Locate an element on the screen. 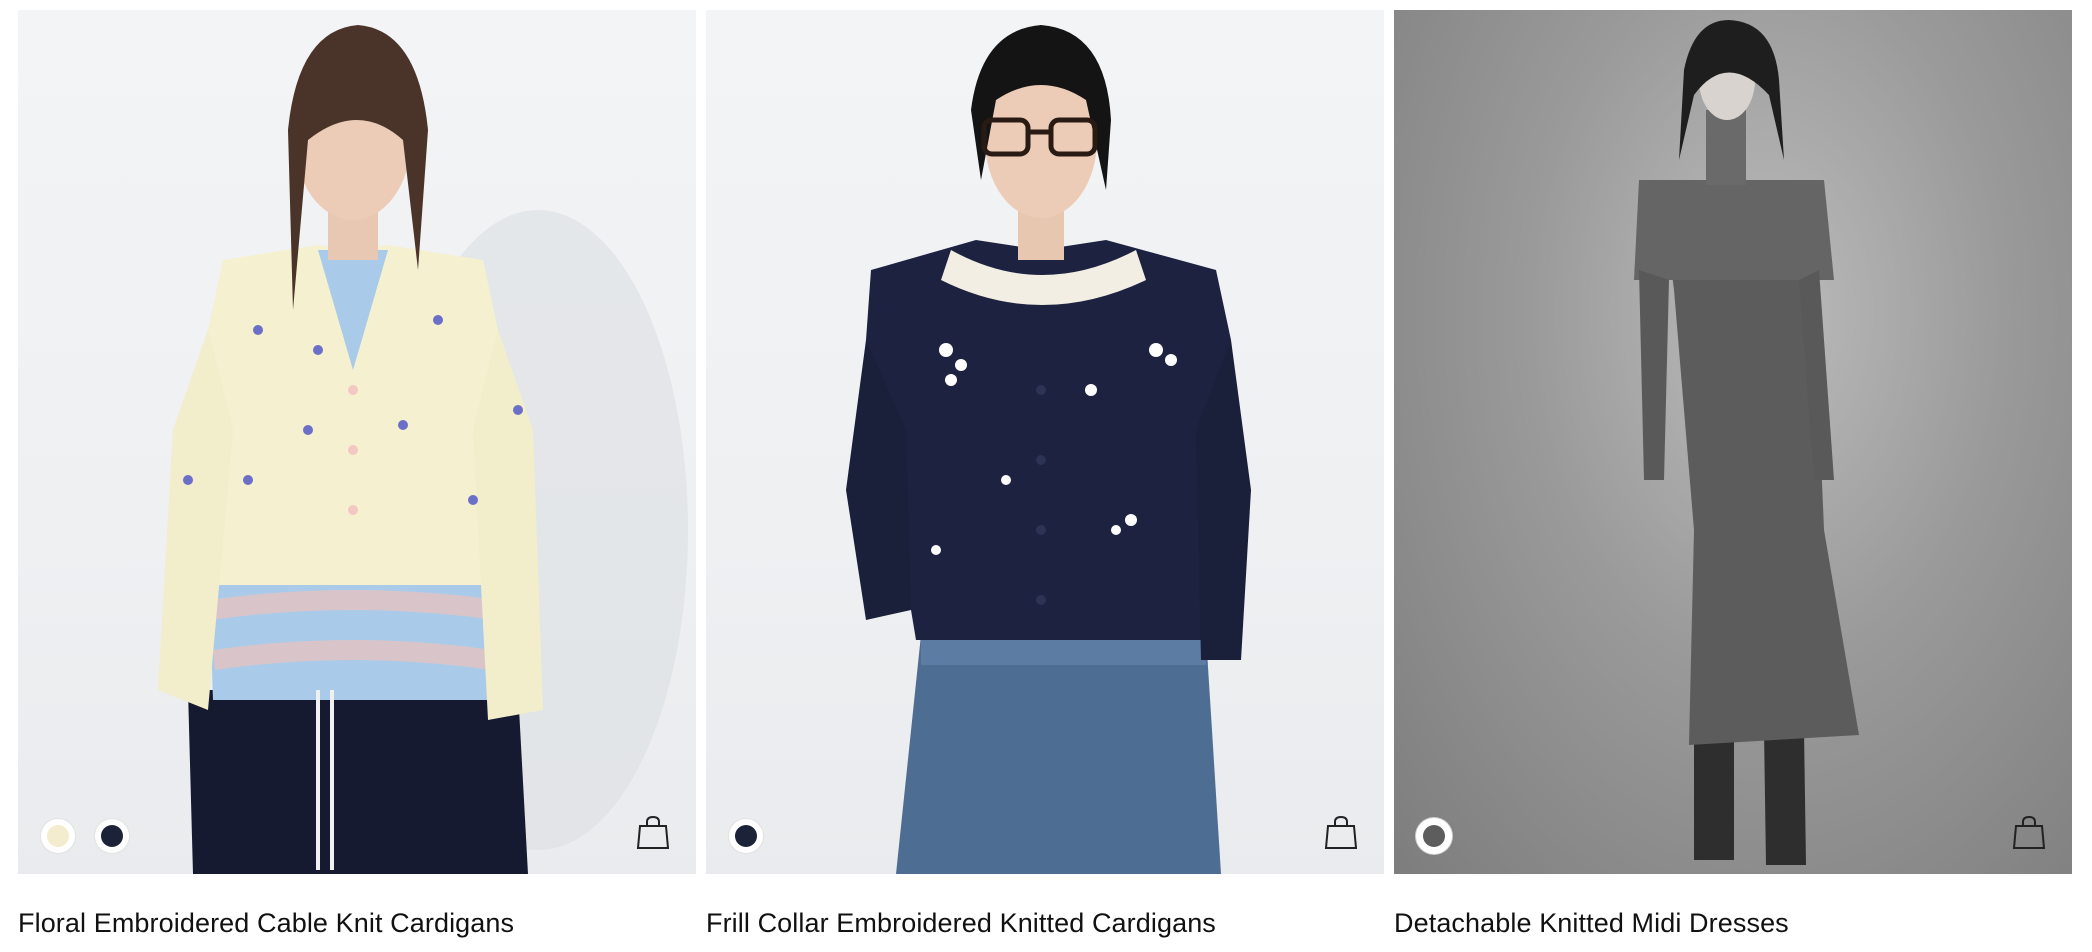 This screenshot has height=952, width=2092. product-title: Floral Embroidered Cable Knit Cardigans is located at coordinates (357, 923).